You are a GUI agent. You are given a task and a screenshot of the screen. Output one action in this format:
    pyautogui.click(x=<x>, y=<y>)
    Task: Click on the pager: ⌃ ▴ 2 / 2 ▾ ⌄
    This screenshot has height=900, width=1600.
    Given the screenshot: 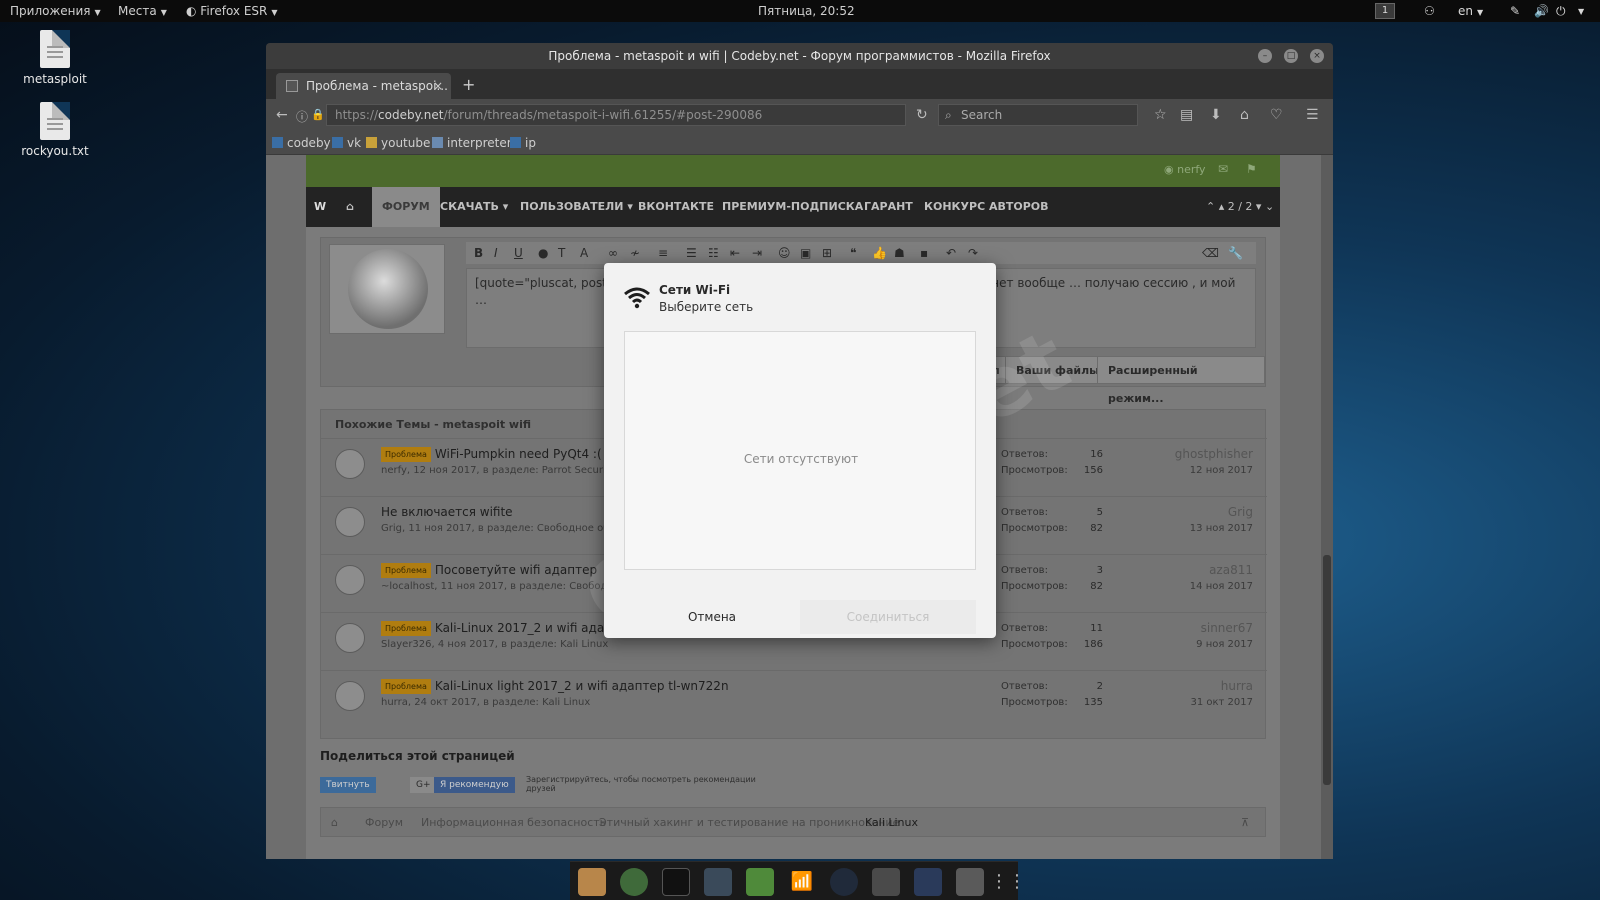 What is the action you would take?
    pyautogui.click(x=1240, y=207)
    